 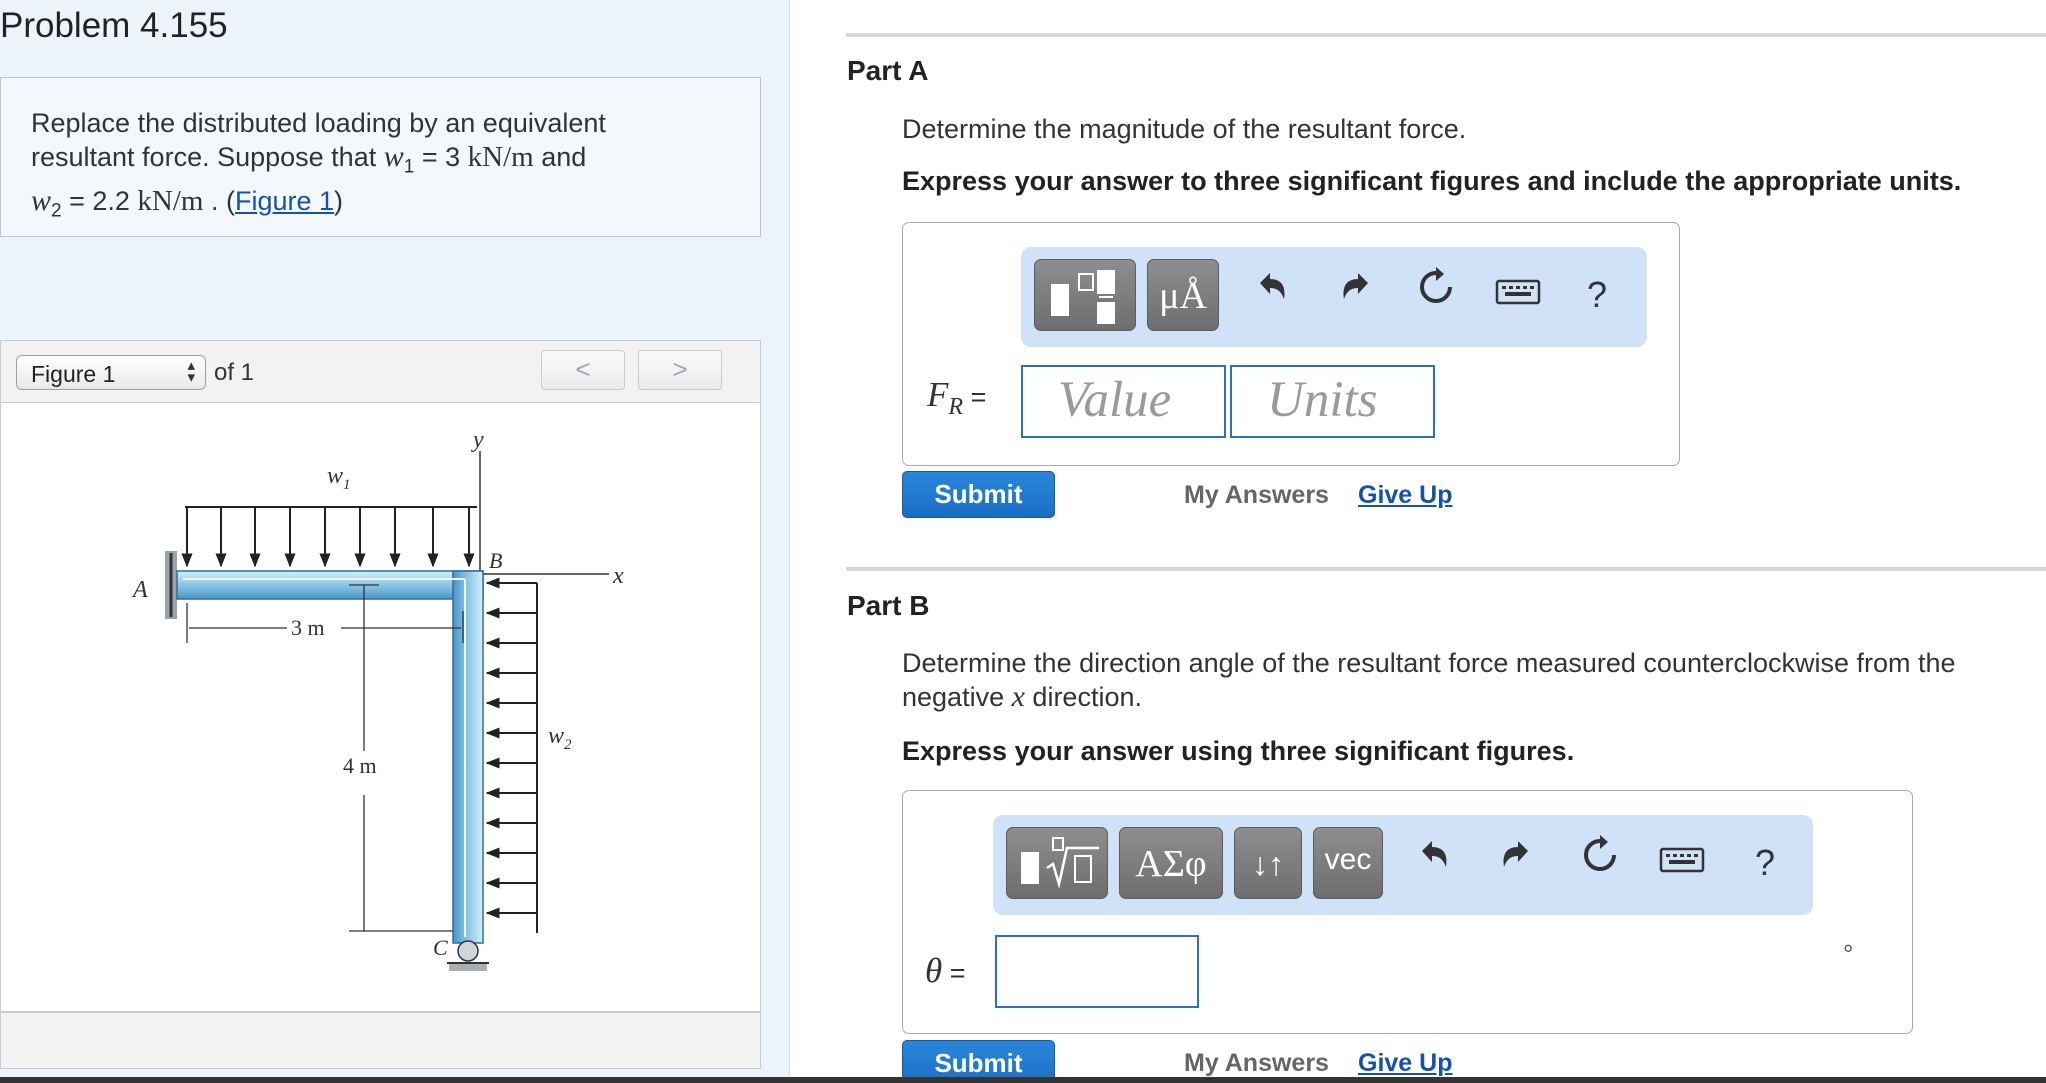 What do you see at coordinates (284, 201) in the screenshot?
I see `figure-link: Figure 1` at bounding box center [284, 201].